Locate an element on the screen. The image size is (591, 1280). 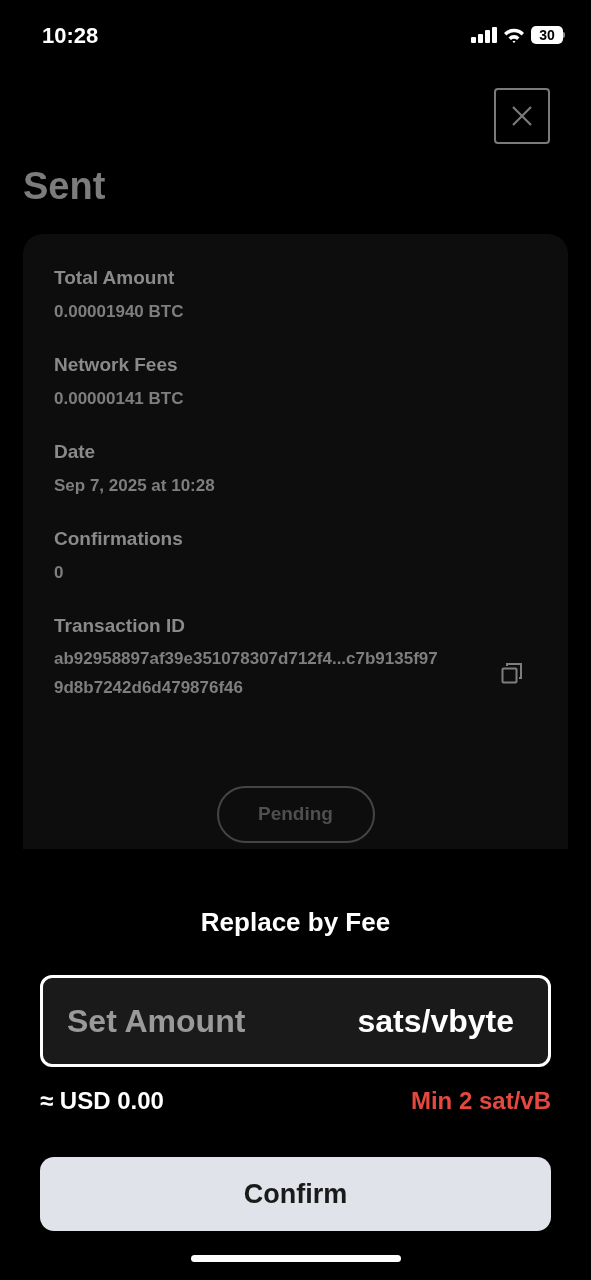
detail-label: Network Fees is located at coordinates (116, 365).